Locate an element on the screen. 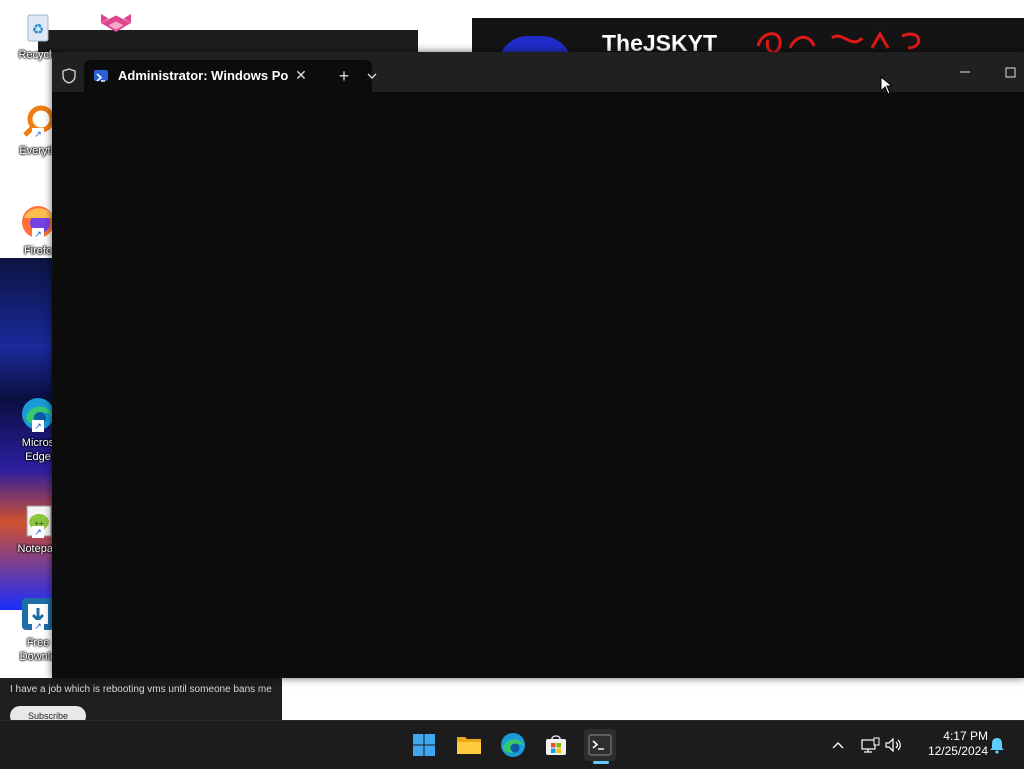  volume-button is located at coordinates (894, 745).